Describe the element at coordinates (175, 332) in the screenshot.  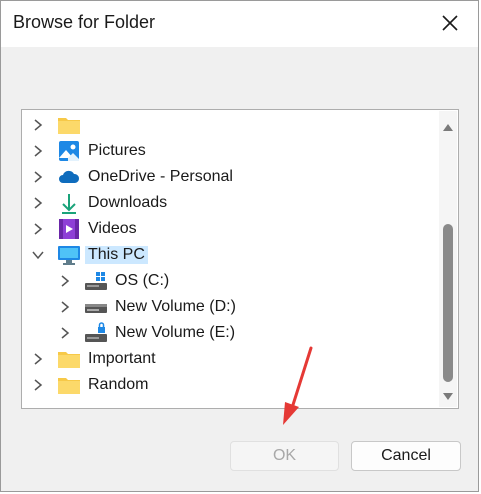
I see `tree-item-label: New Volume (E:)` at that location.